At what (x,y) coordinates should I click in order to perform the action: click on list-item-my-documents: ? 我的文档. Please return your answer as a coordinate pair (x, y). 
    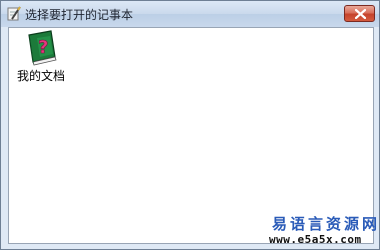
    Looking at the image, I should click on (41, 56).